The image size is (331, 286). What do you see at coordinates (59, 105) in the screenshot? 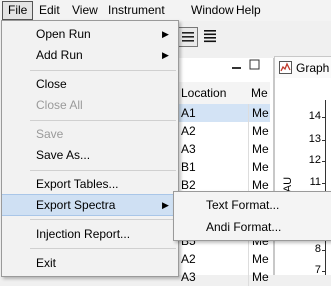
I see `menu-item-label: Close All` at bounding box center [59, 105].